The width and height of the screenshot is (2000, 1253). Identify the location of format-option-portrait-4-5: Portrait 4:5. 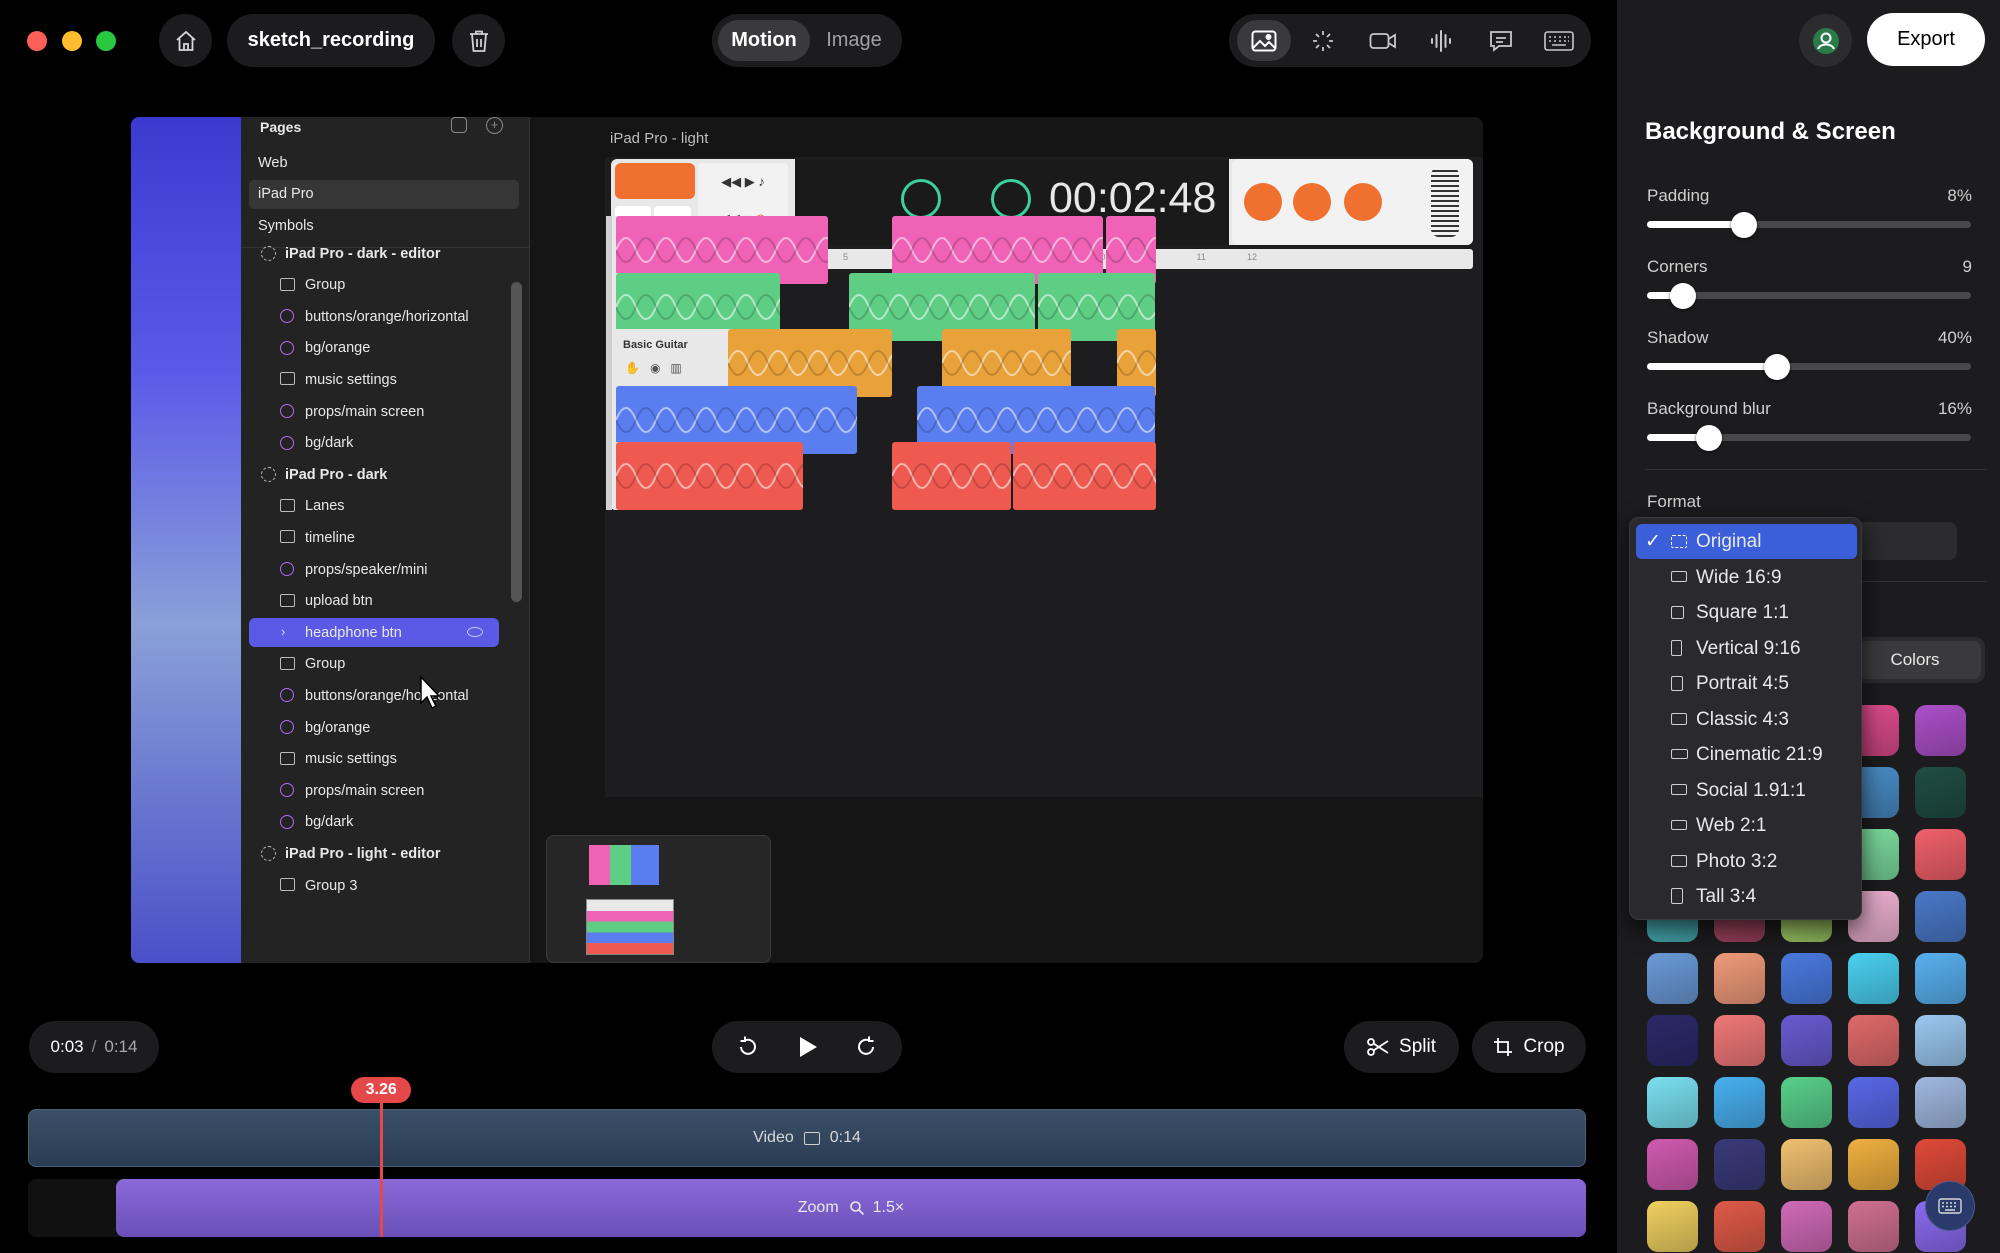
(1746, 683).